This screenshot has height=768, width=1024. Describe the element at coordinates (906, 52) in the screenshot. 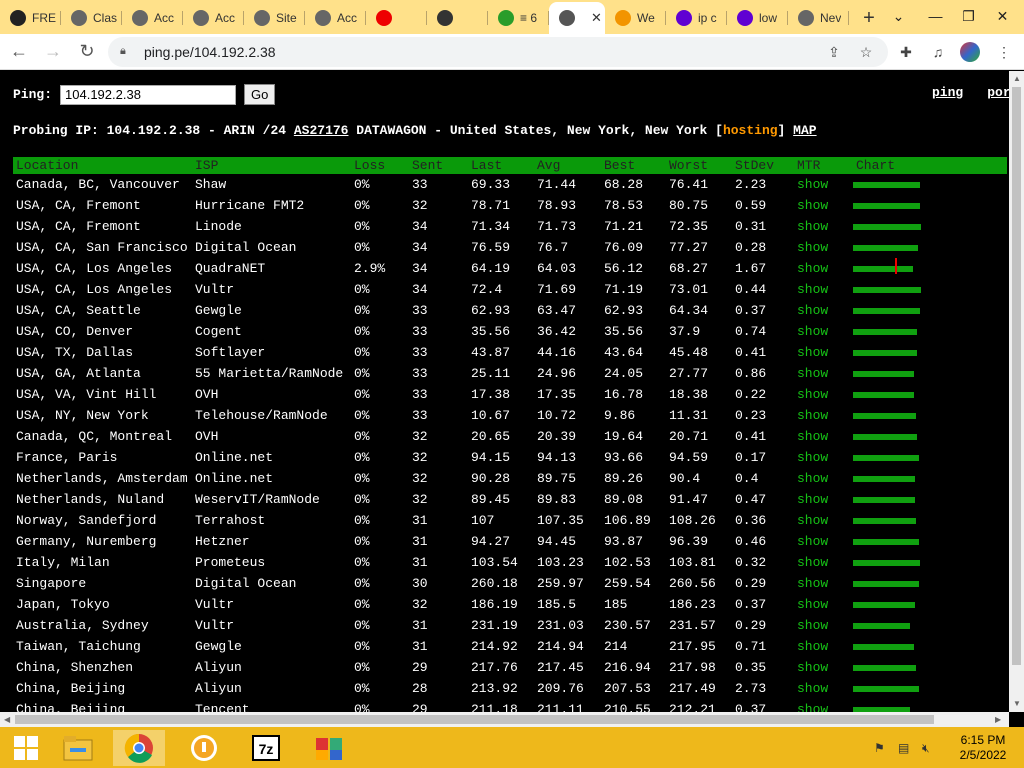

I see `extensions-icon: ✚` at that location.